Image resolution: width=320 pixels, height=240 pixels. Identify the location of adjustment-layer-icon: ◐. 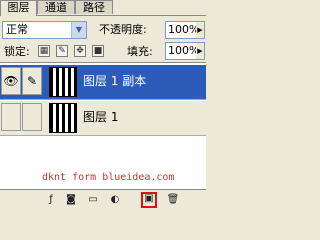
(115, 200).